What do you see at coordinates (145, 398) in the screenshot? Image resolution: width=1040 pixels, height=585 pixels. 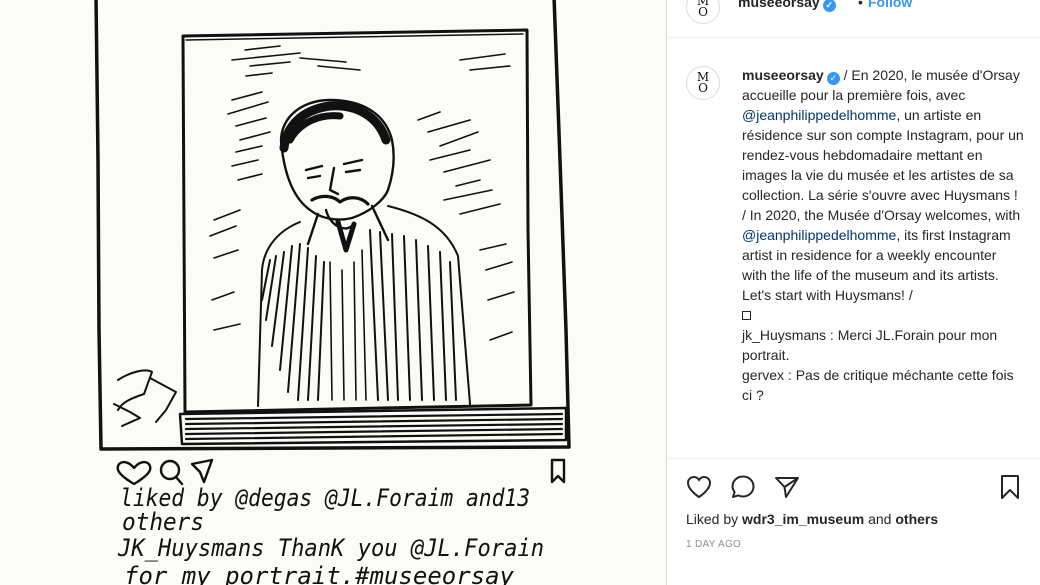 I see `drawn-edge-scribble` at bounding box center [145, 398].